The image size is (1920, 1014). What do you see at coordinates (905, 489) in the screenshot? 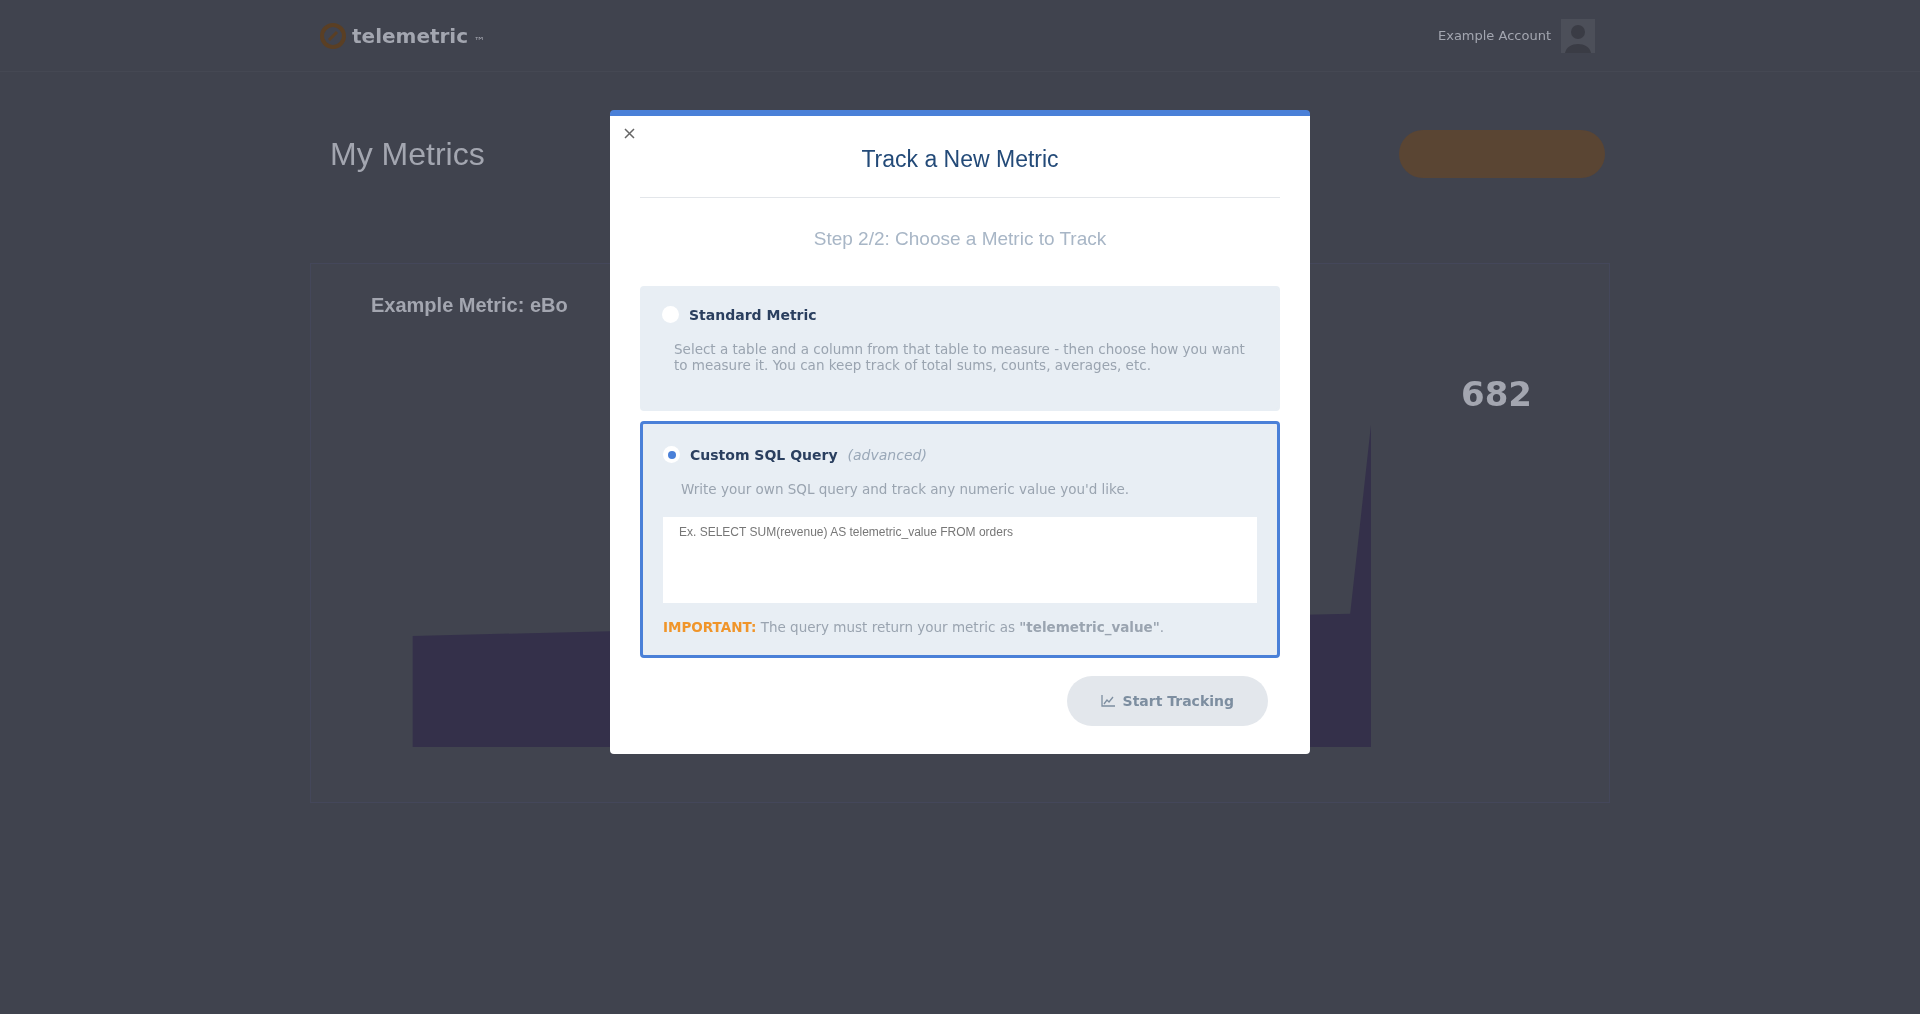
I see `option-description: Write your own SQL query and track any numeric value you'd like.` at bounding box center [905, 489].